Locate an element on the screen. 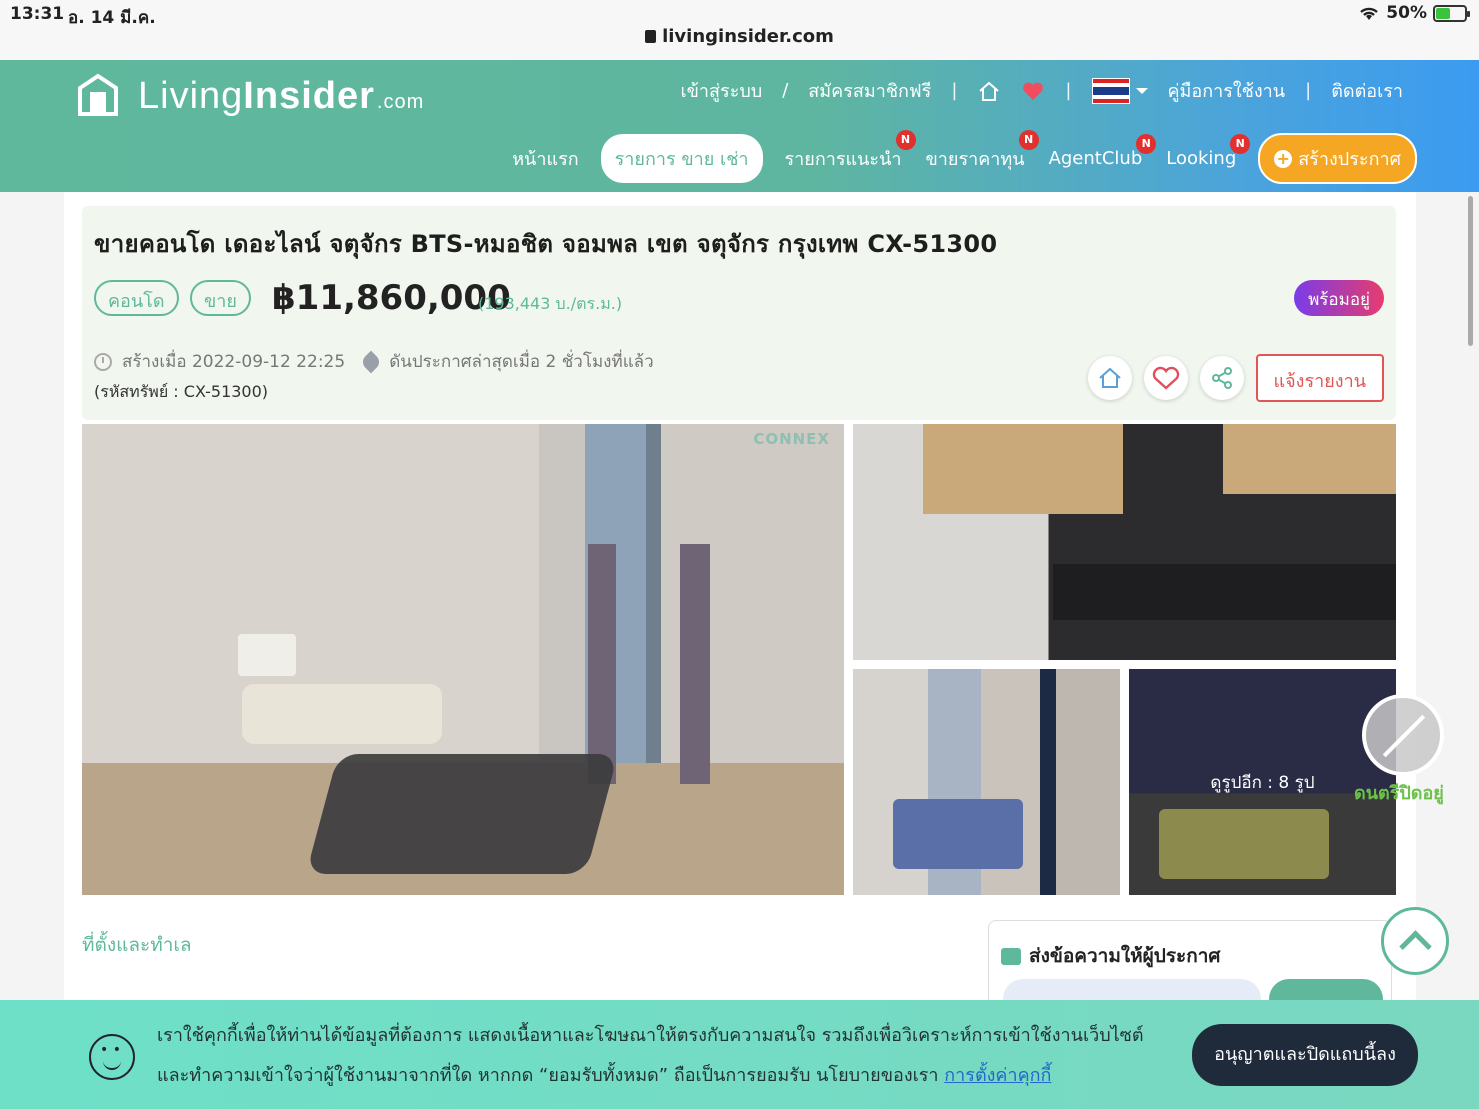 The image size is (1479, 1109). contact-box-title: ส่งข้อความให้ผู้ประกาศ is located at coordinates (1110, 956).